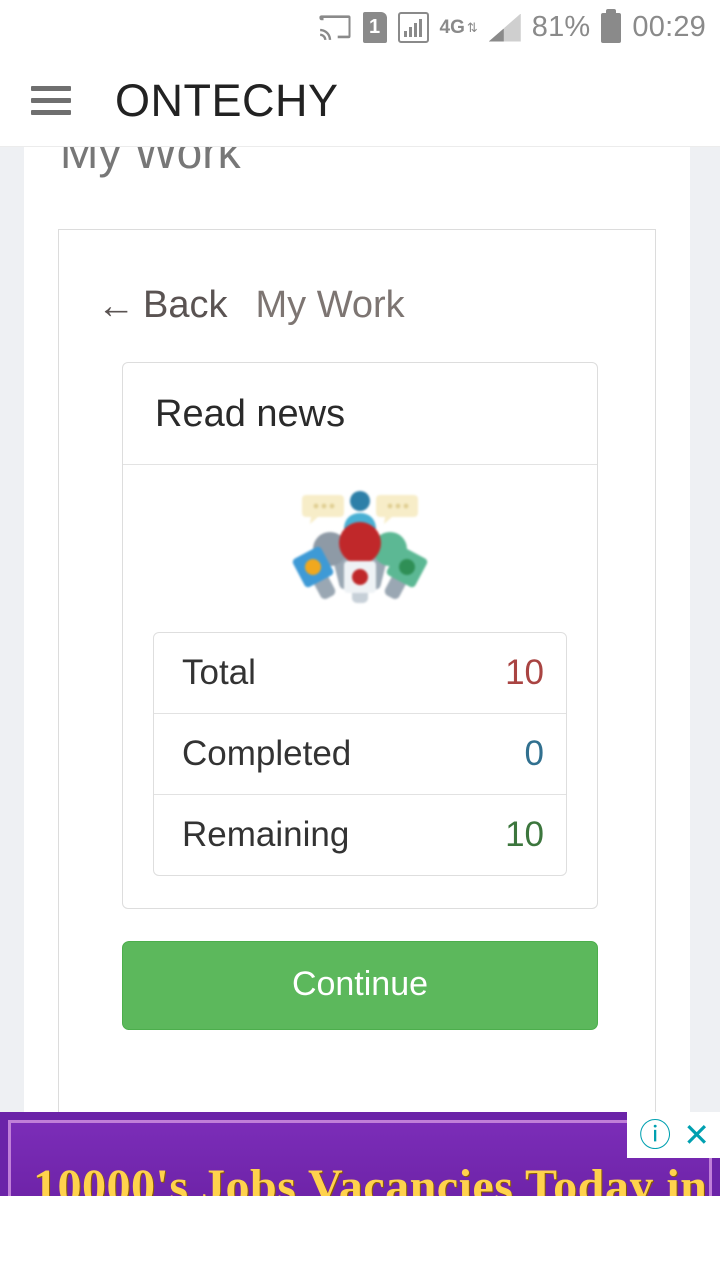 This screenshot has width=720, height=1280. What do you see at coordinates (357, 278) in the screenshot?
I see `panel-nav-row: ← Back My Work` at bounding box center [357, 278].